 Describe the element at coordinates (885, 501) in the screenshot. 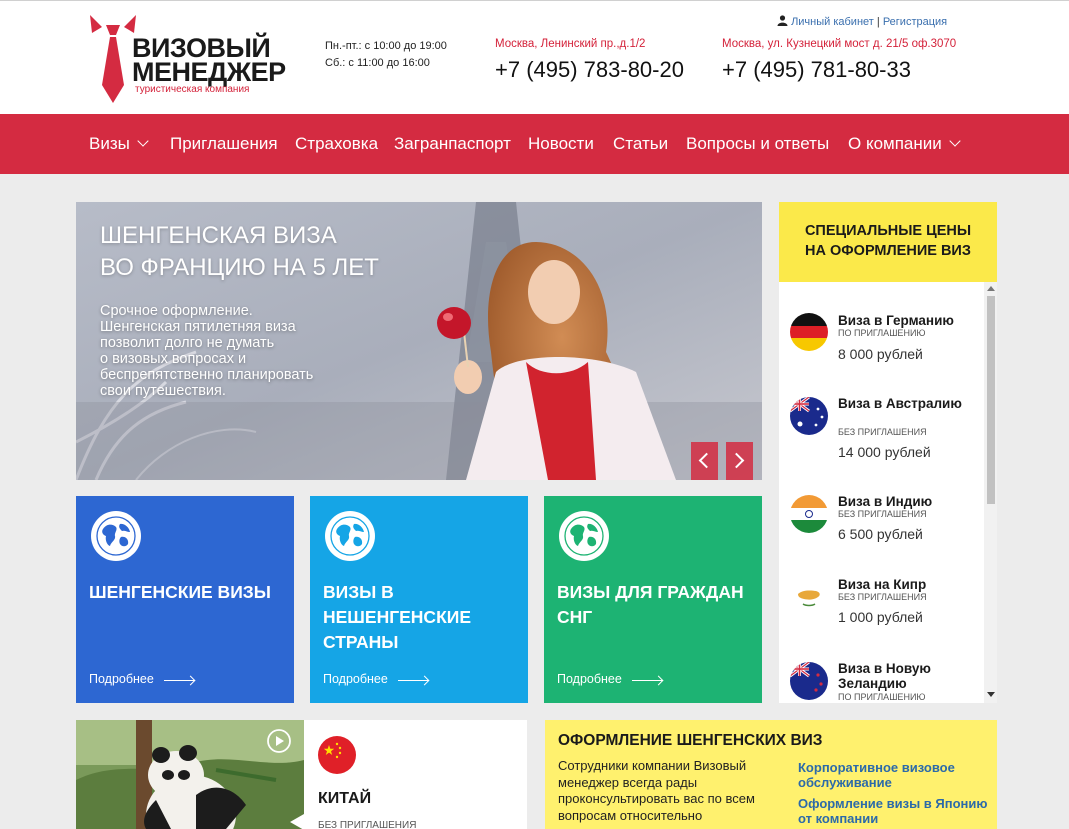

I see `price-item-name: Виза в Индию` at that location.